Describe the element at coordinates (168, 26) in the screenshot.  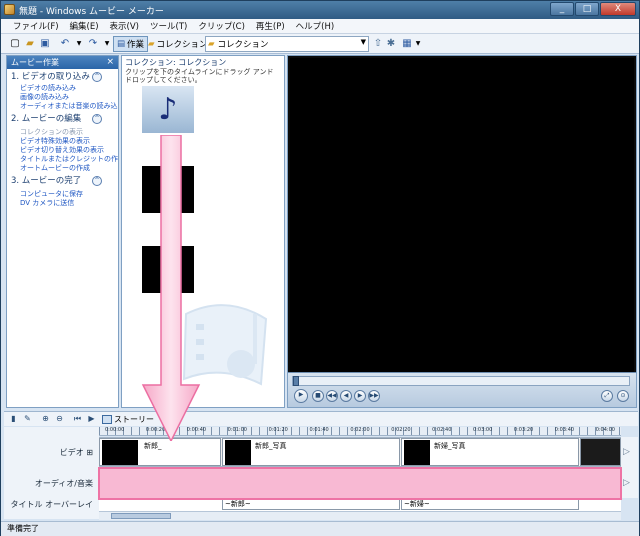
I see `menu-tools: ツール(T)` at that location.